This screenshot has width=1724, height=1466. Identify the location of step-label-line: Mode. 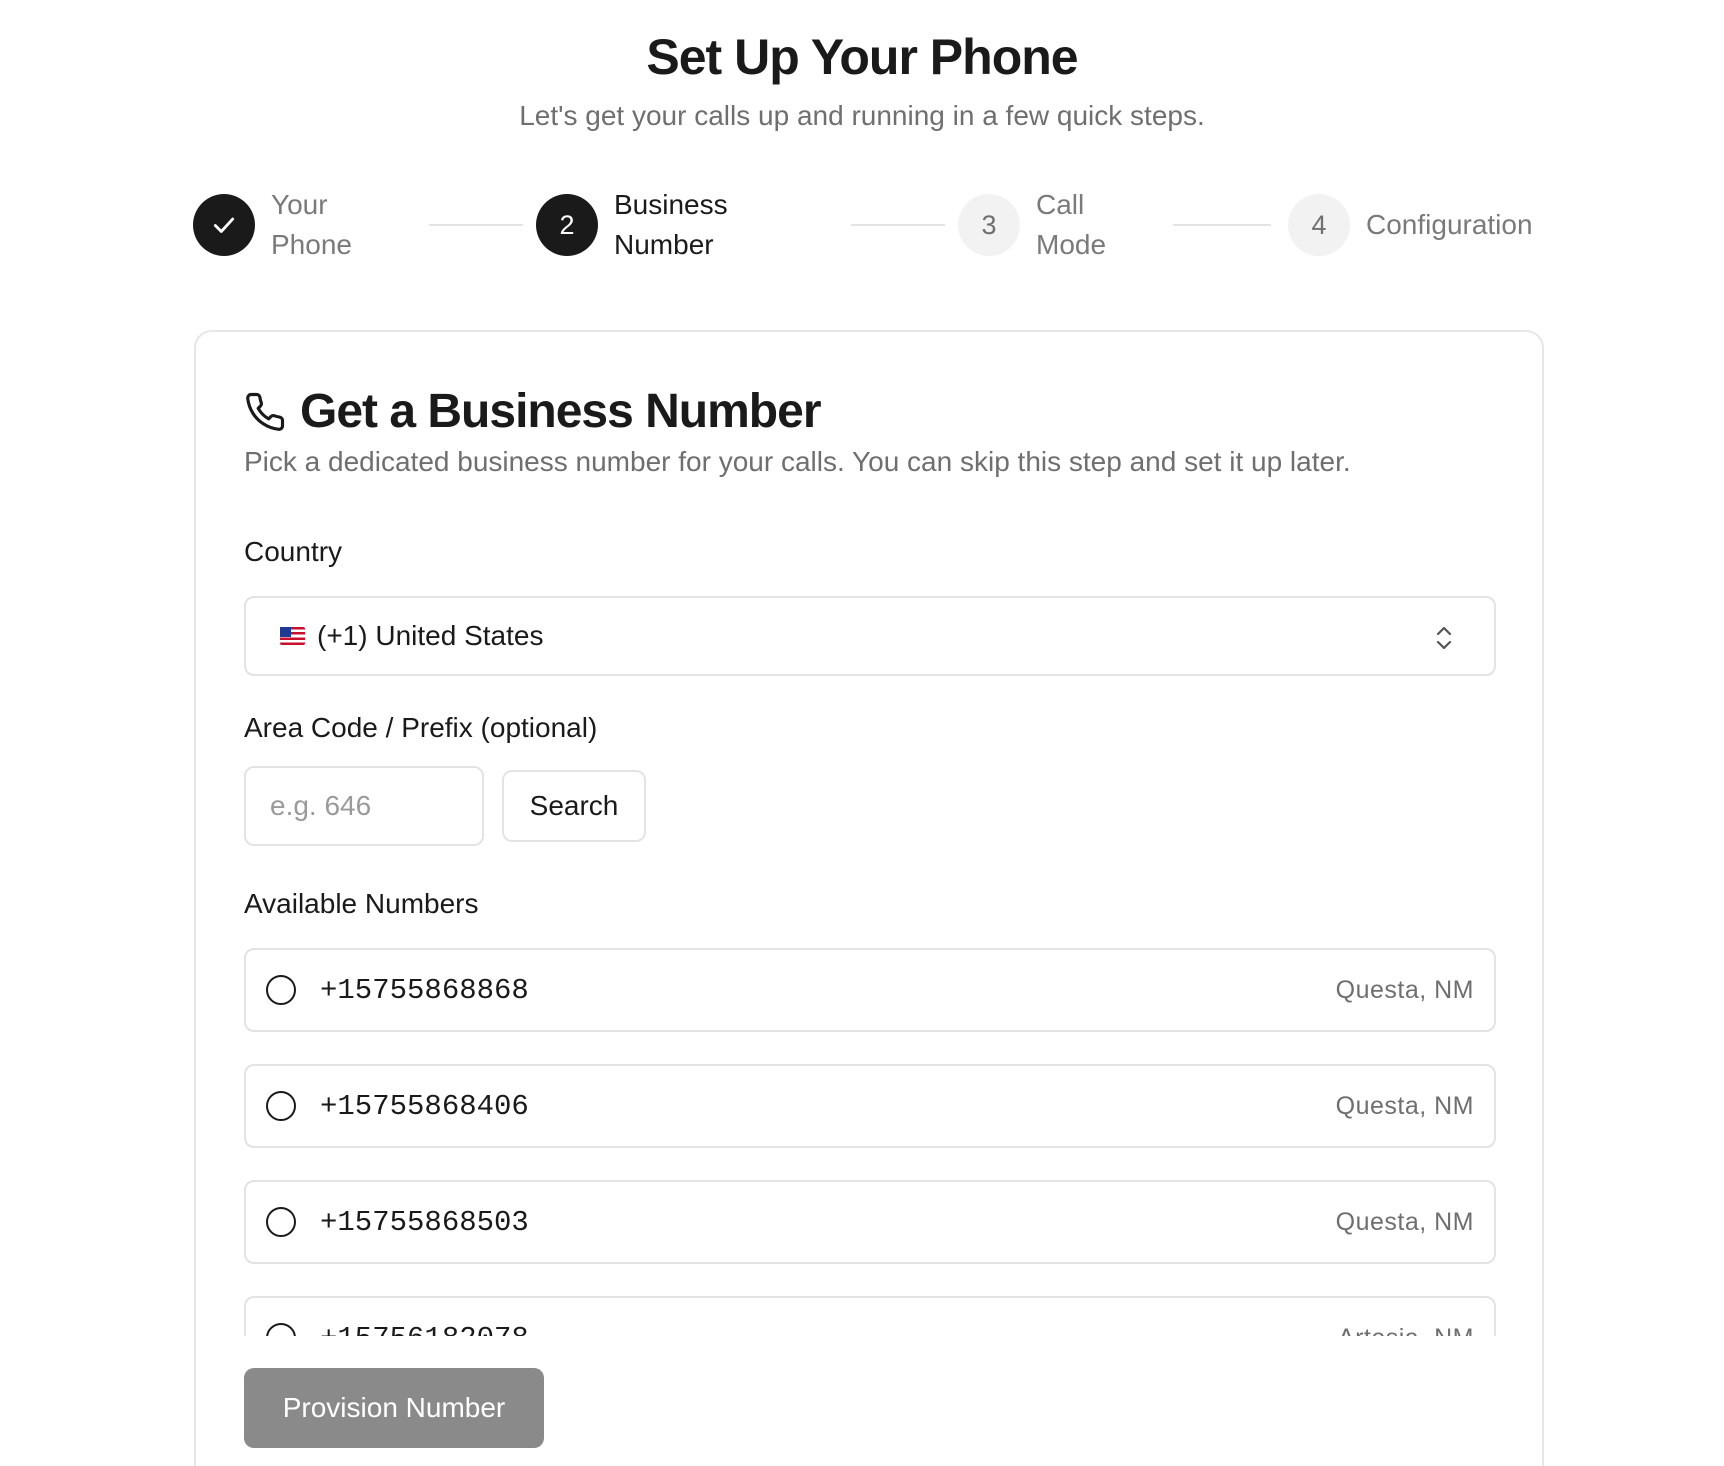
(1071, 244).